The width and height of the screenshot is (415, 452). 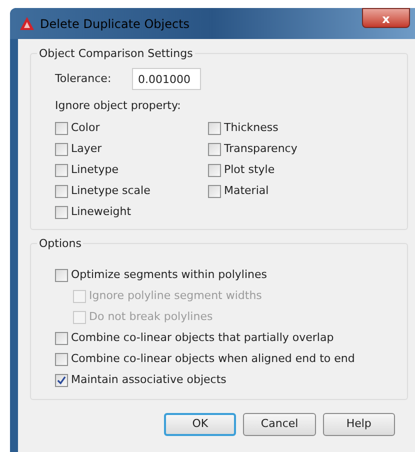 I want to click on checkbox-label: Combine co-linear objects that partially overlap, so click(x=202, y=338).